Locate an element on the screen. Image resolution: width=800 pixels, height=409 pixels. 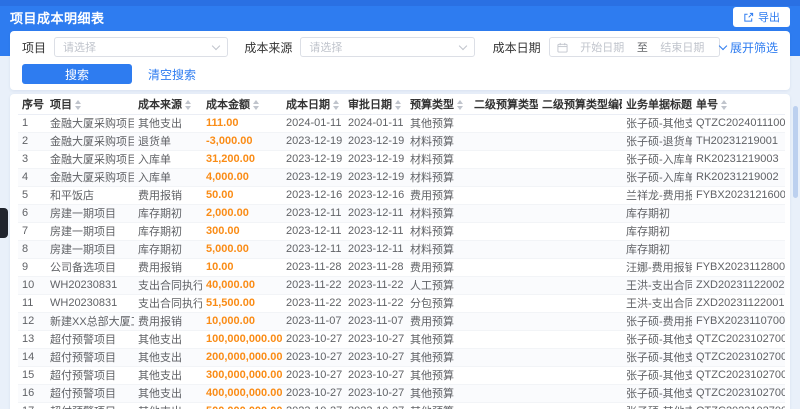
amount-cell: 400,000,000.00 is located at coordinates (242, 393).